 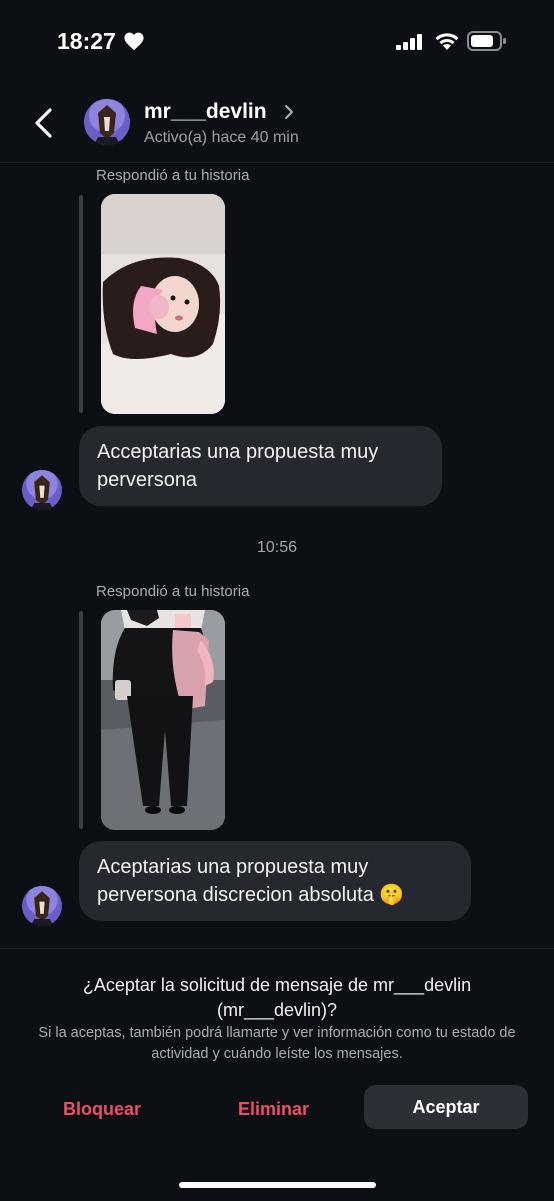 I want to click on cellular-signal-icon, so click(x=409, y=42).